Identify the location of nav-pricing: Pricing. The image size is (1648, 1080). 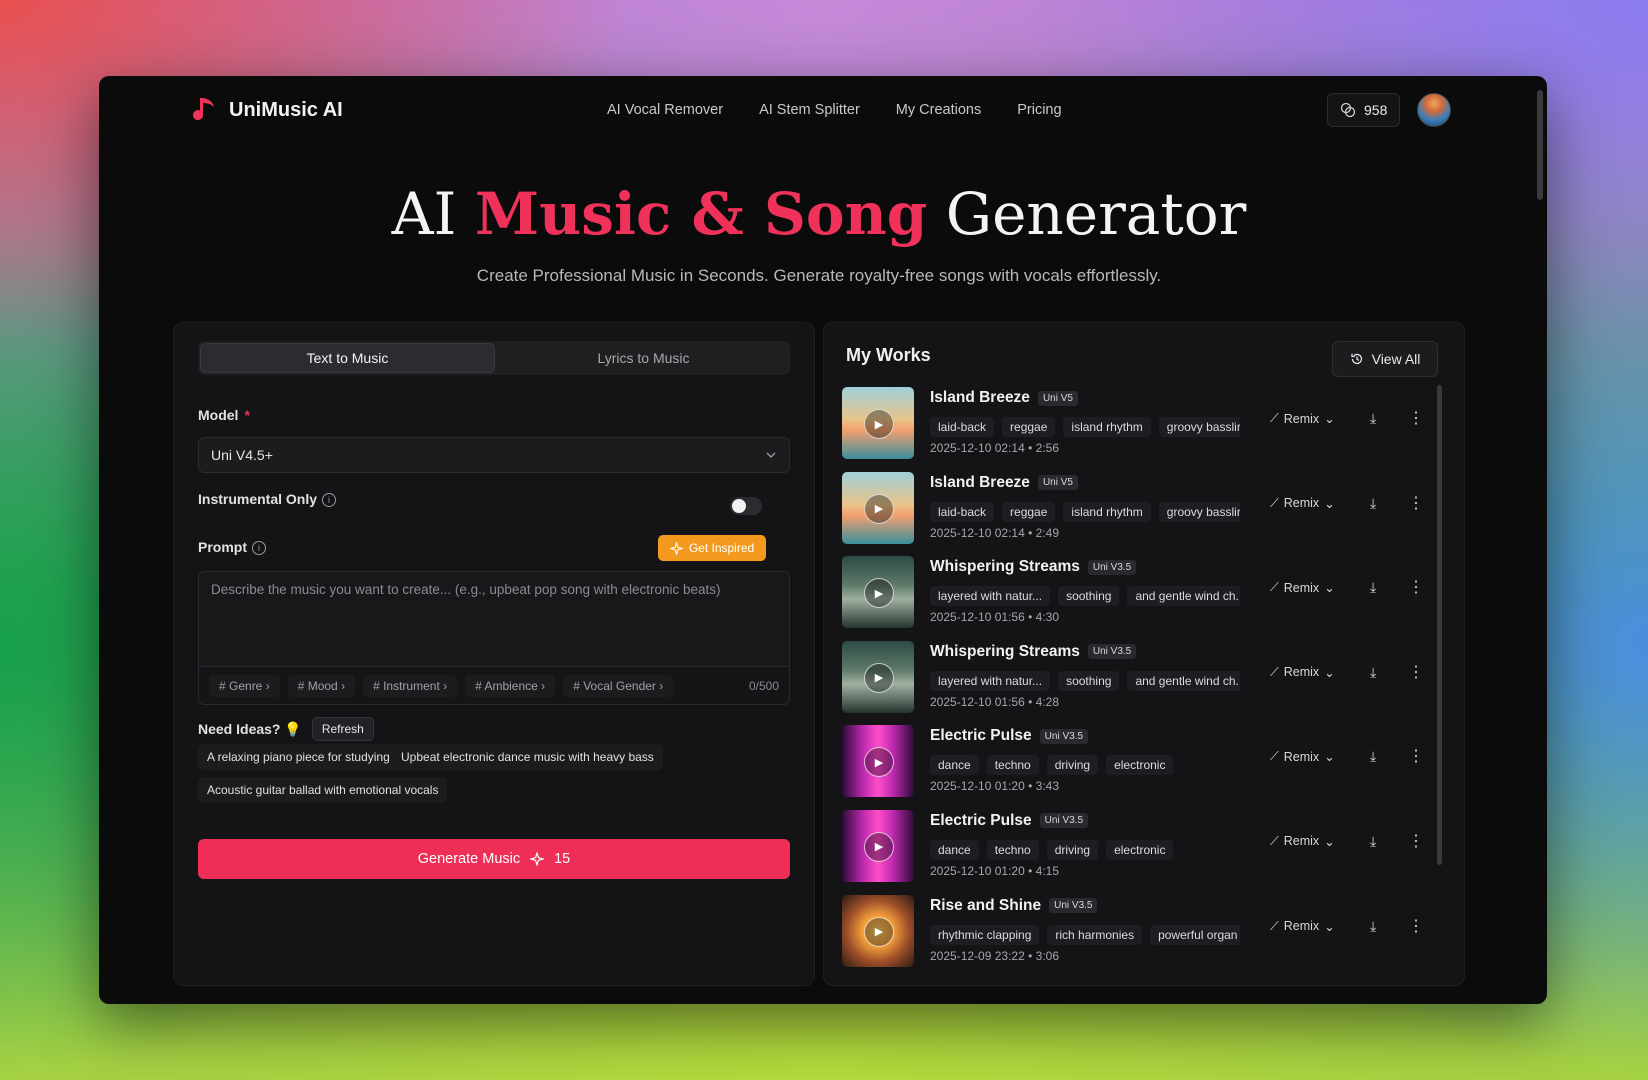
(1039, 110).